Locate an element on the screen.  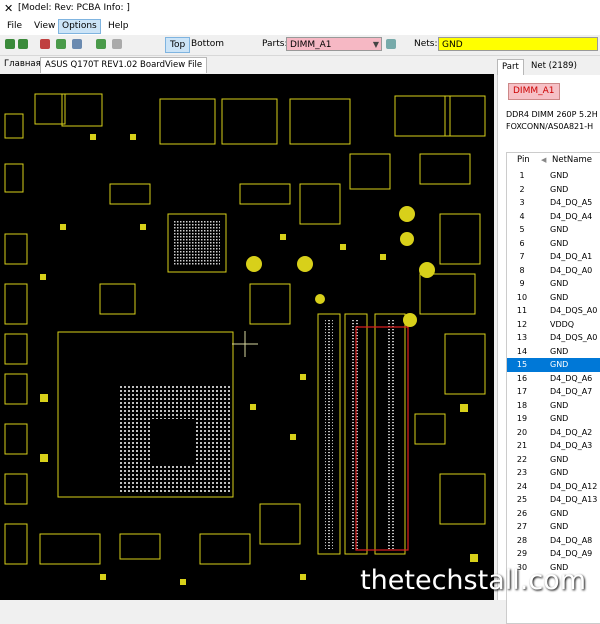
zoom-out-icon is located at coordinates (77, 44).